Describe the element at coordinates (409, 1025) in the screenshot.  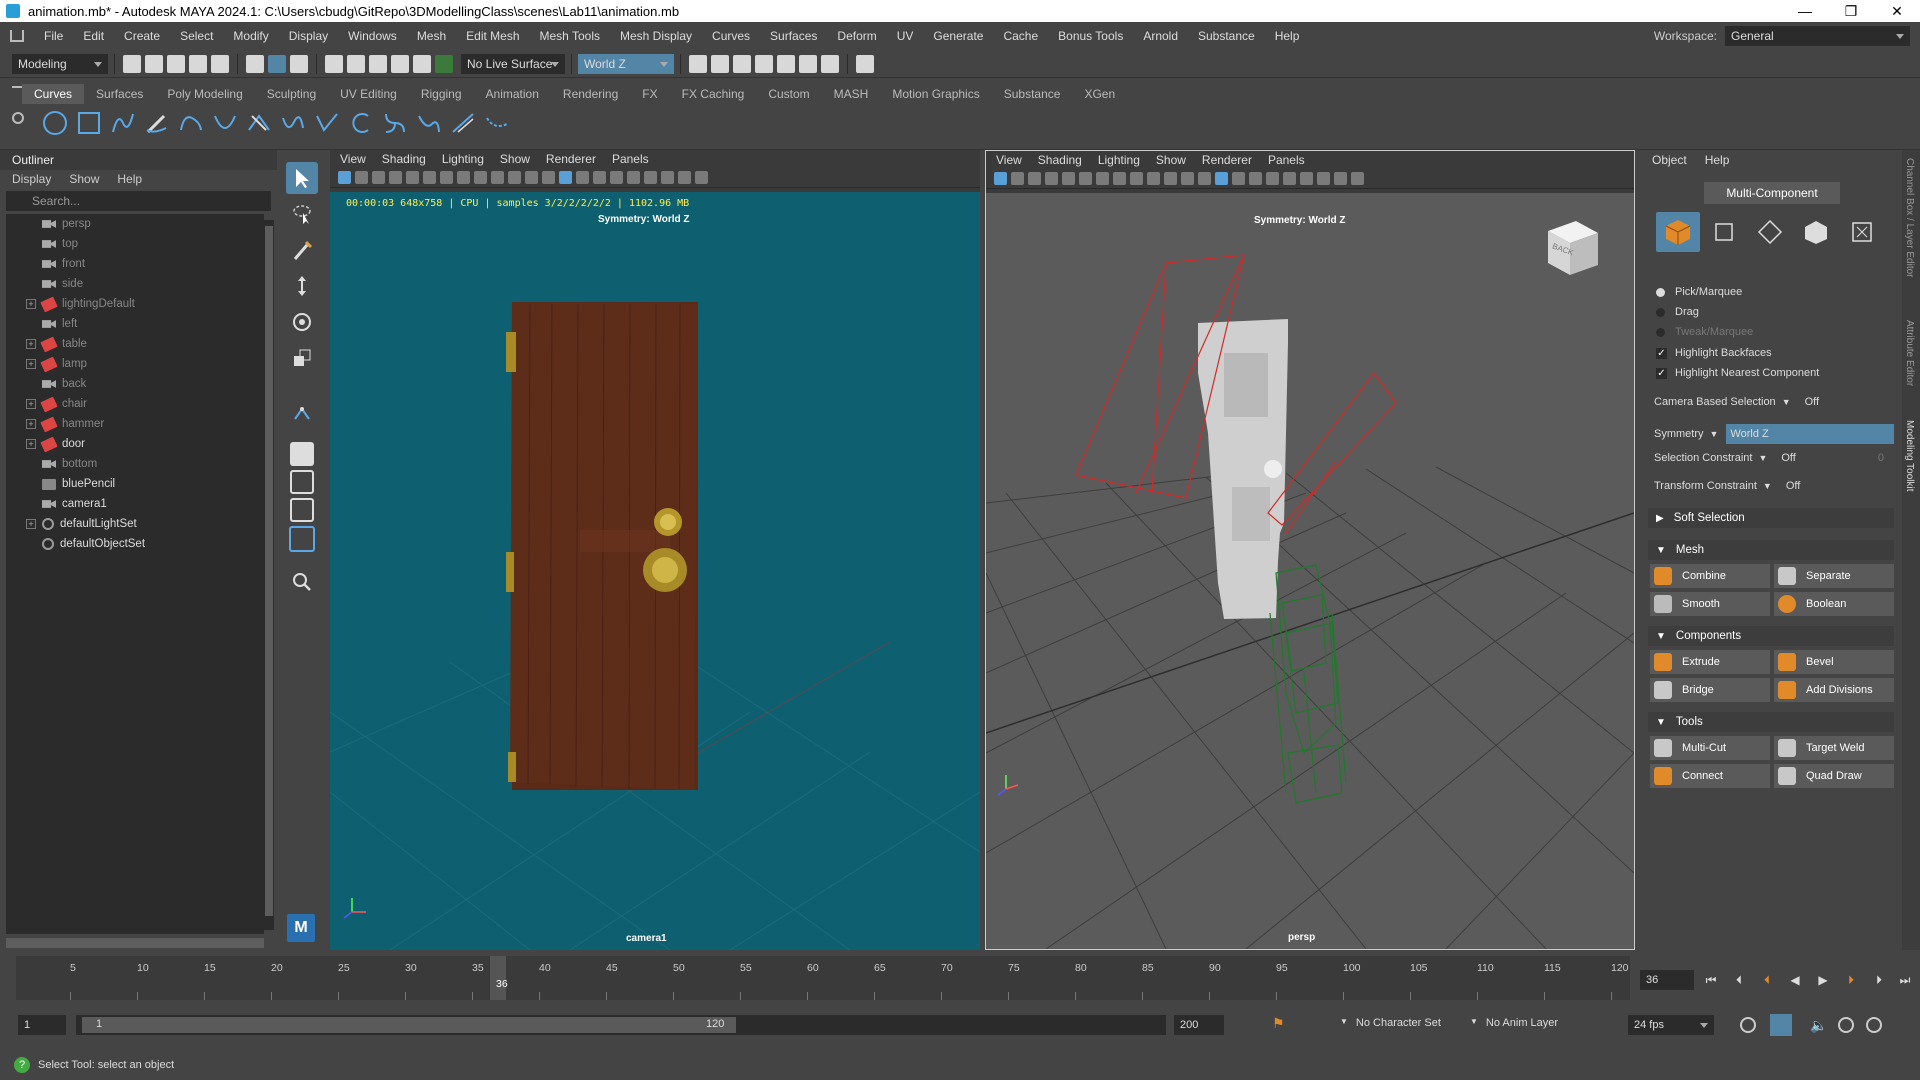
I see `range-slider-handle` at that location.